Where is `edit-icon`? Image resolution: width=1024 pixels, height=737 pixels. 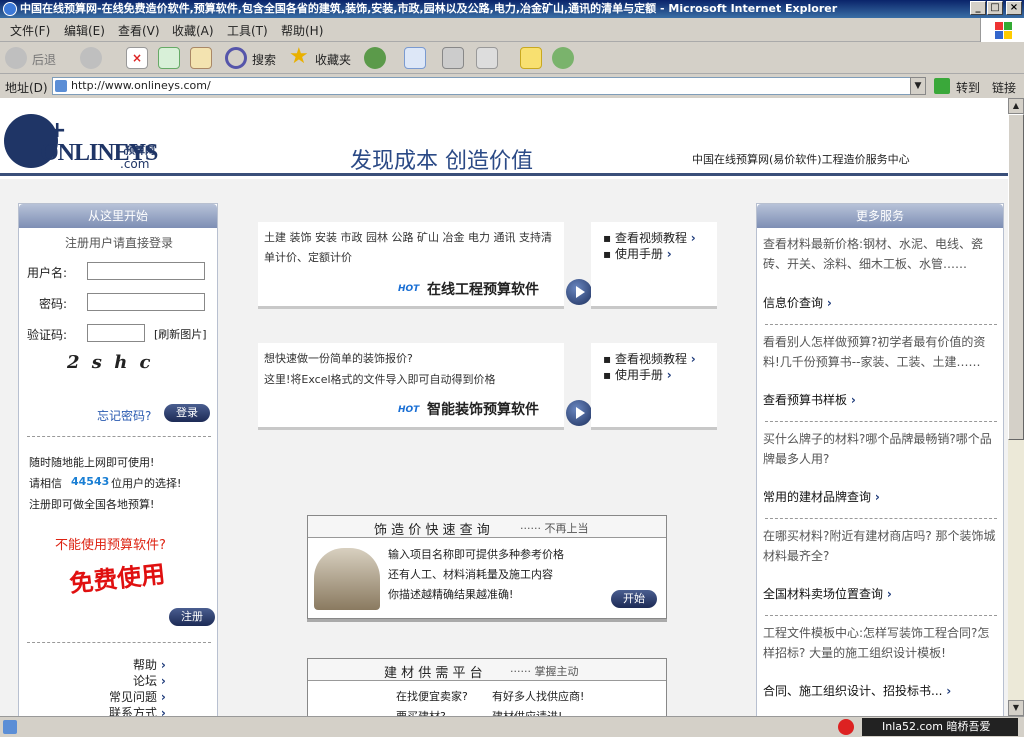
edit-icon is located at coordinates (487, 58).